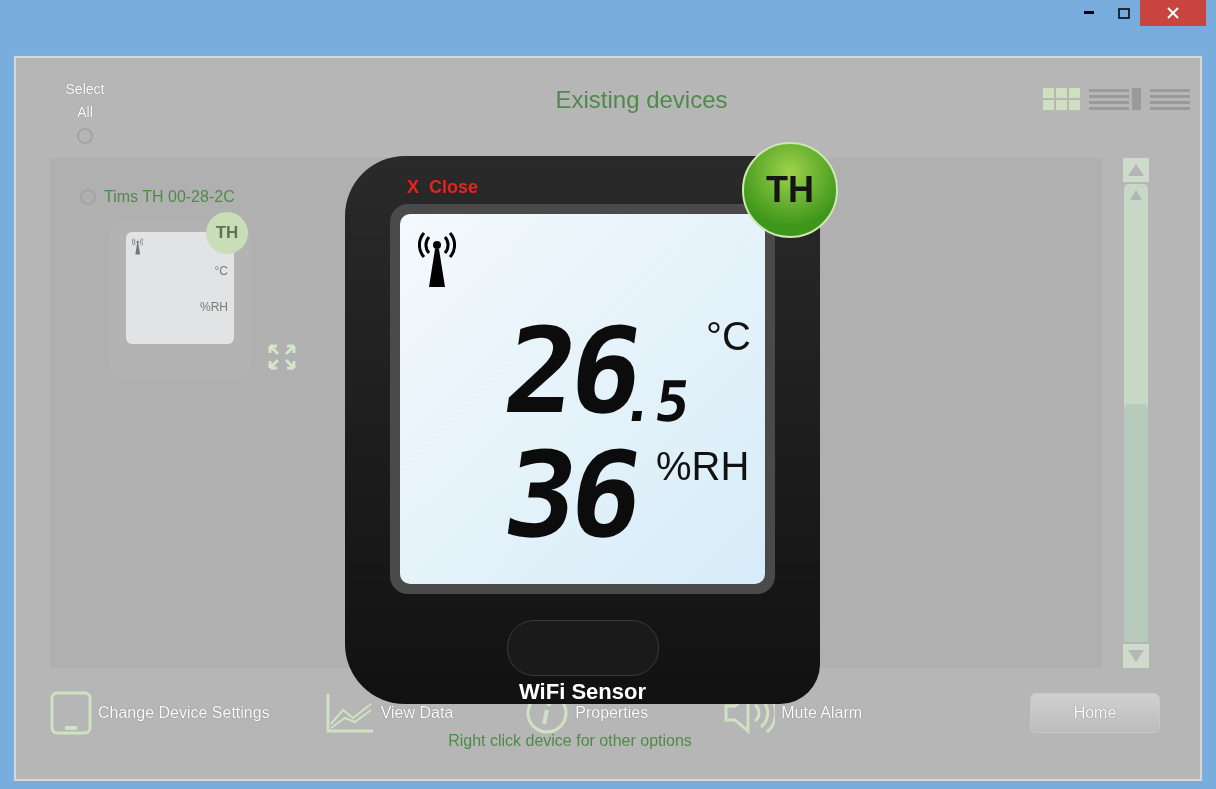 The width and height of the screenshot is (1216, 789). Describe the element at coordinates (1115, 99) in the screenshot. I see `detail-view-icon` at that location.